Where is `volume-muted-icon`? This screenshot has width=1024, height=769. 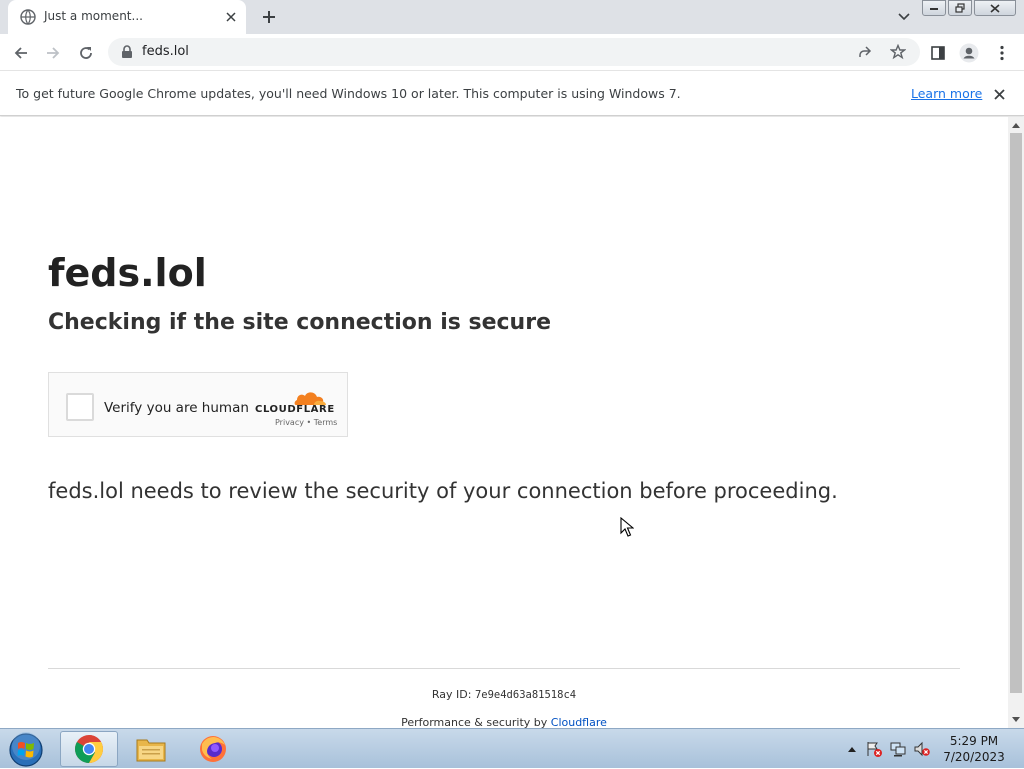
volume-muted-icon is located at coordinates (922, 749).